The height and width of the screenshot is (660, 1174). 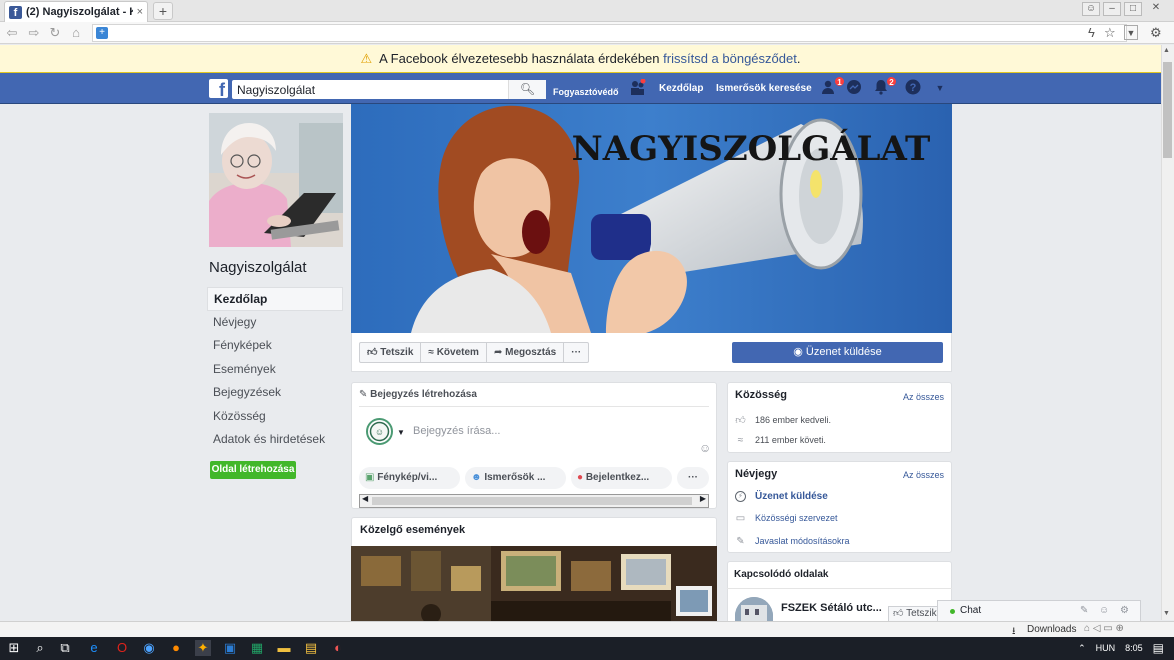 I want to click on excel-icon: ▦, so click(x=257, y=648).